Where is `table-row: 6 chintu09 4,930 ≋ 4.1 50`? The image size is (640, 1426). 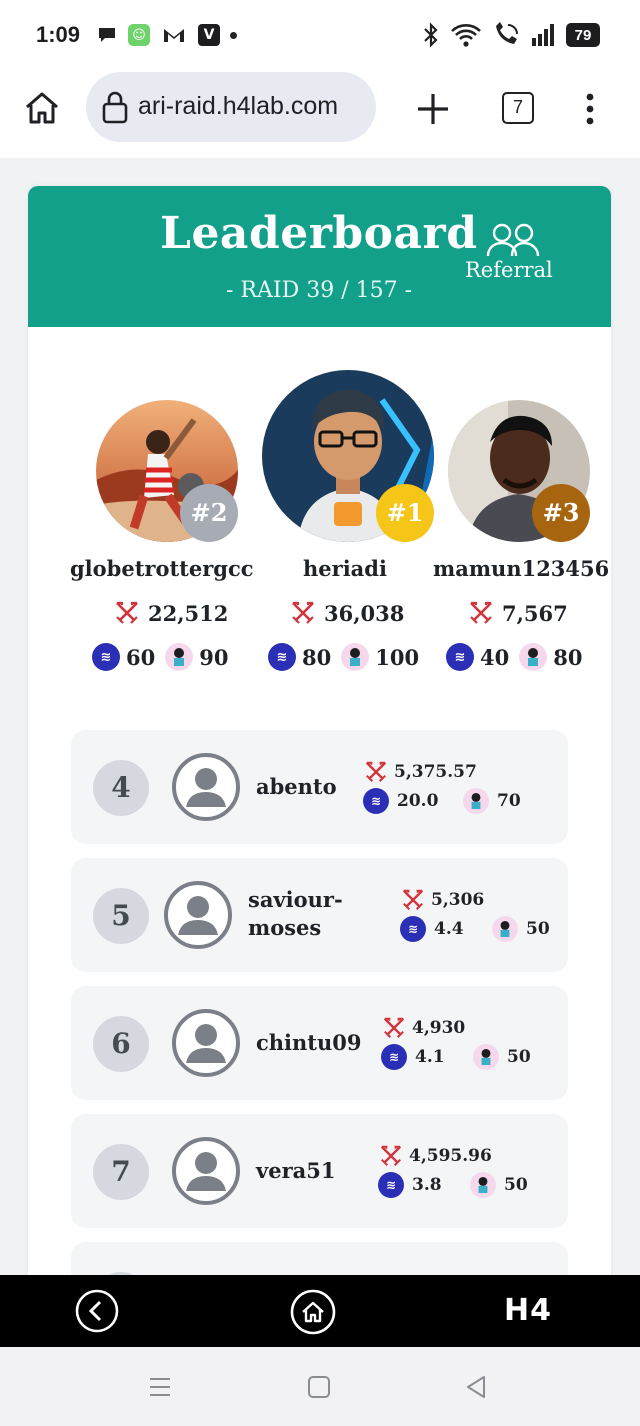
table-row: 6 chintu09 4,930 ≋ 4.1 50 is located at coordinates (319, 1043).